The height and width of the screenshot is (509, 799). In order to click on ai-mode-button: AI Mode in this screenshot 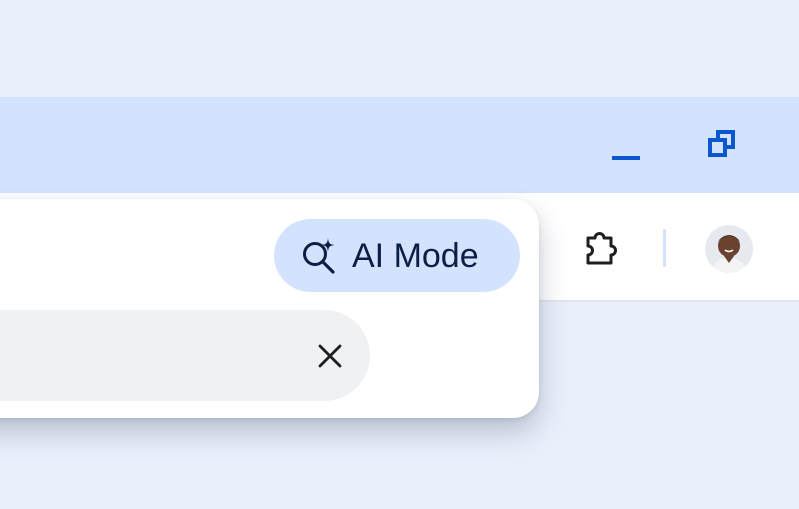, I will do `click(397, 255)`.